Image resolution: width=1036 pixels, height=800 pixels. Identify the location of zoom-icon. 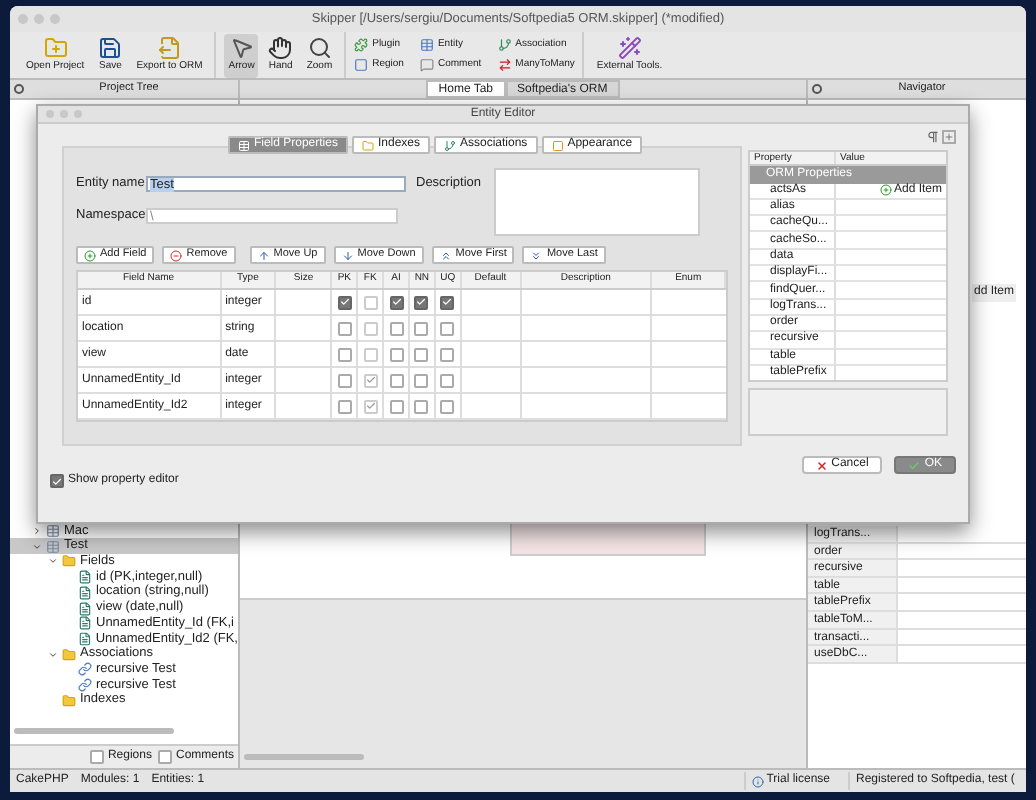
(319, 47).